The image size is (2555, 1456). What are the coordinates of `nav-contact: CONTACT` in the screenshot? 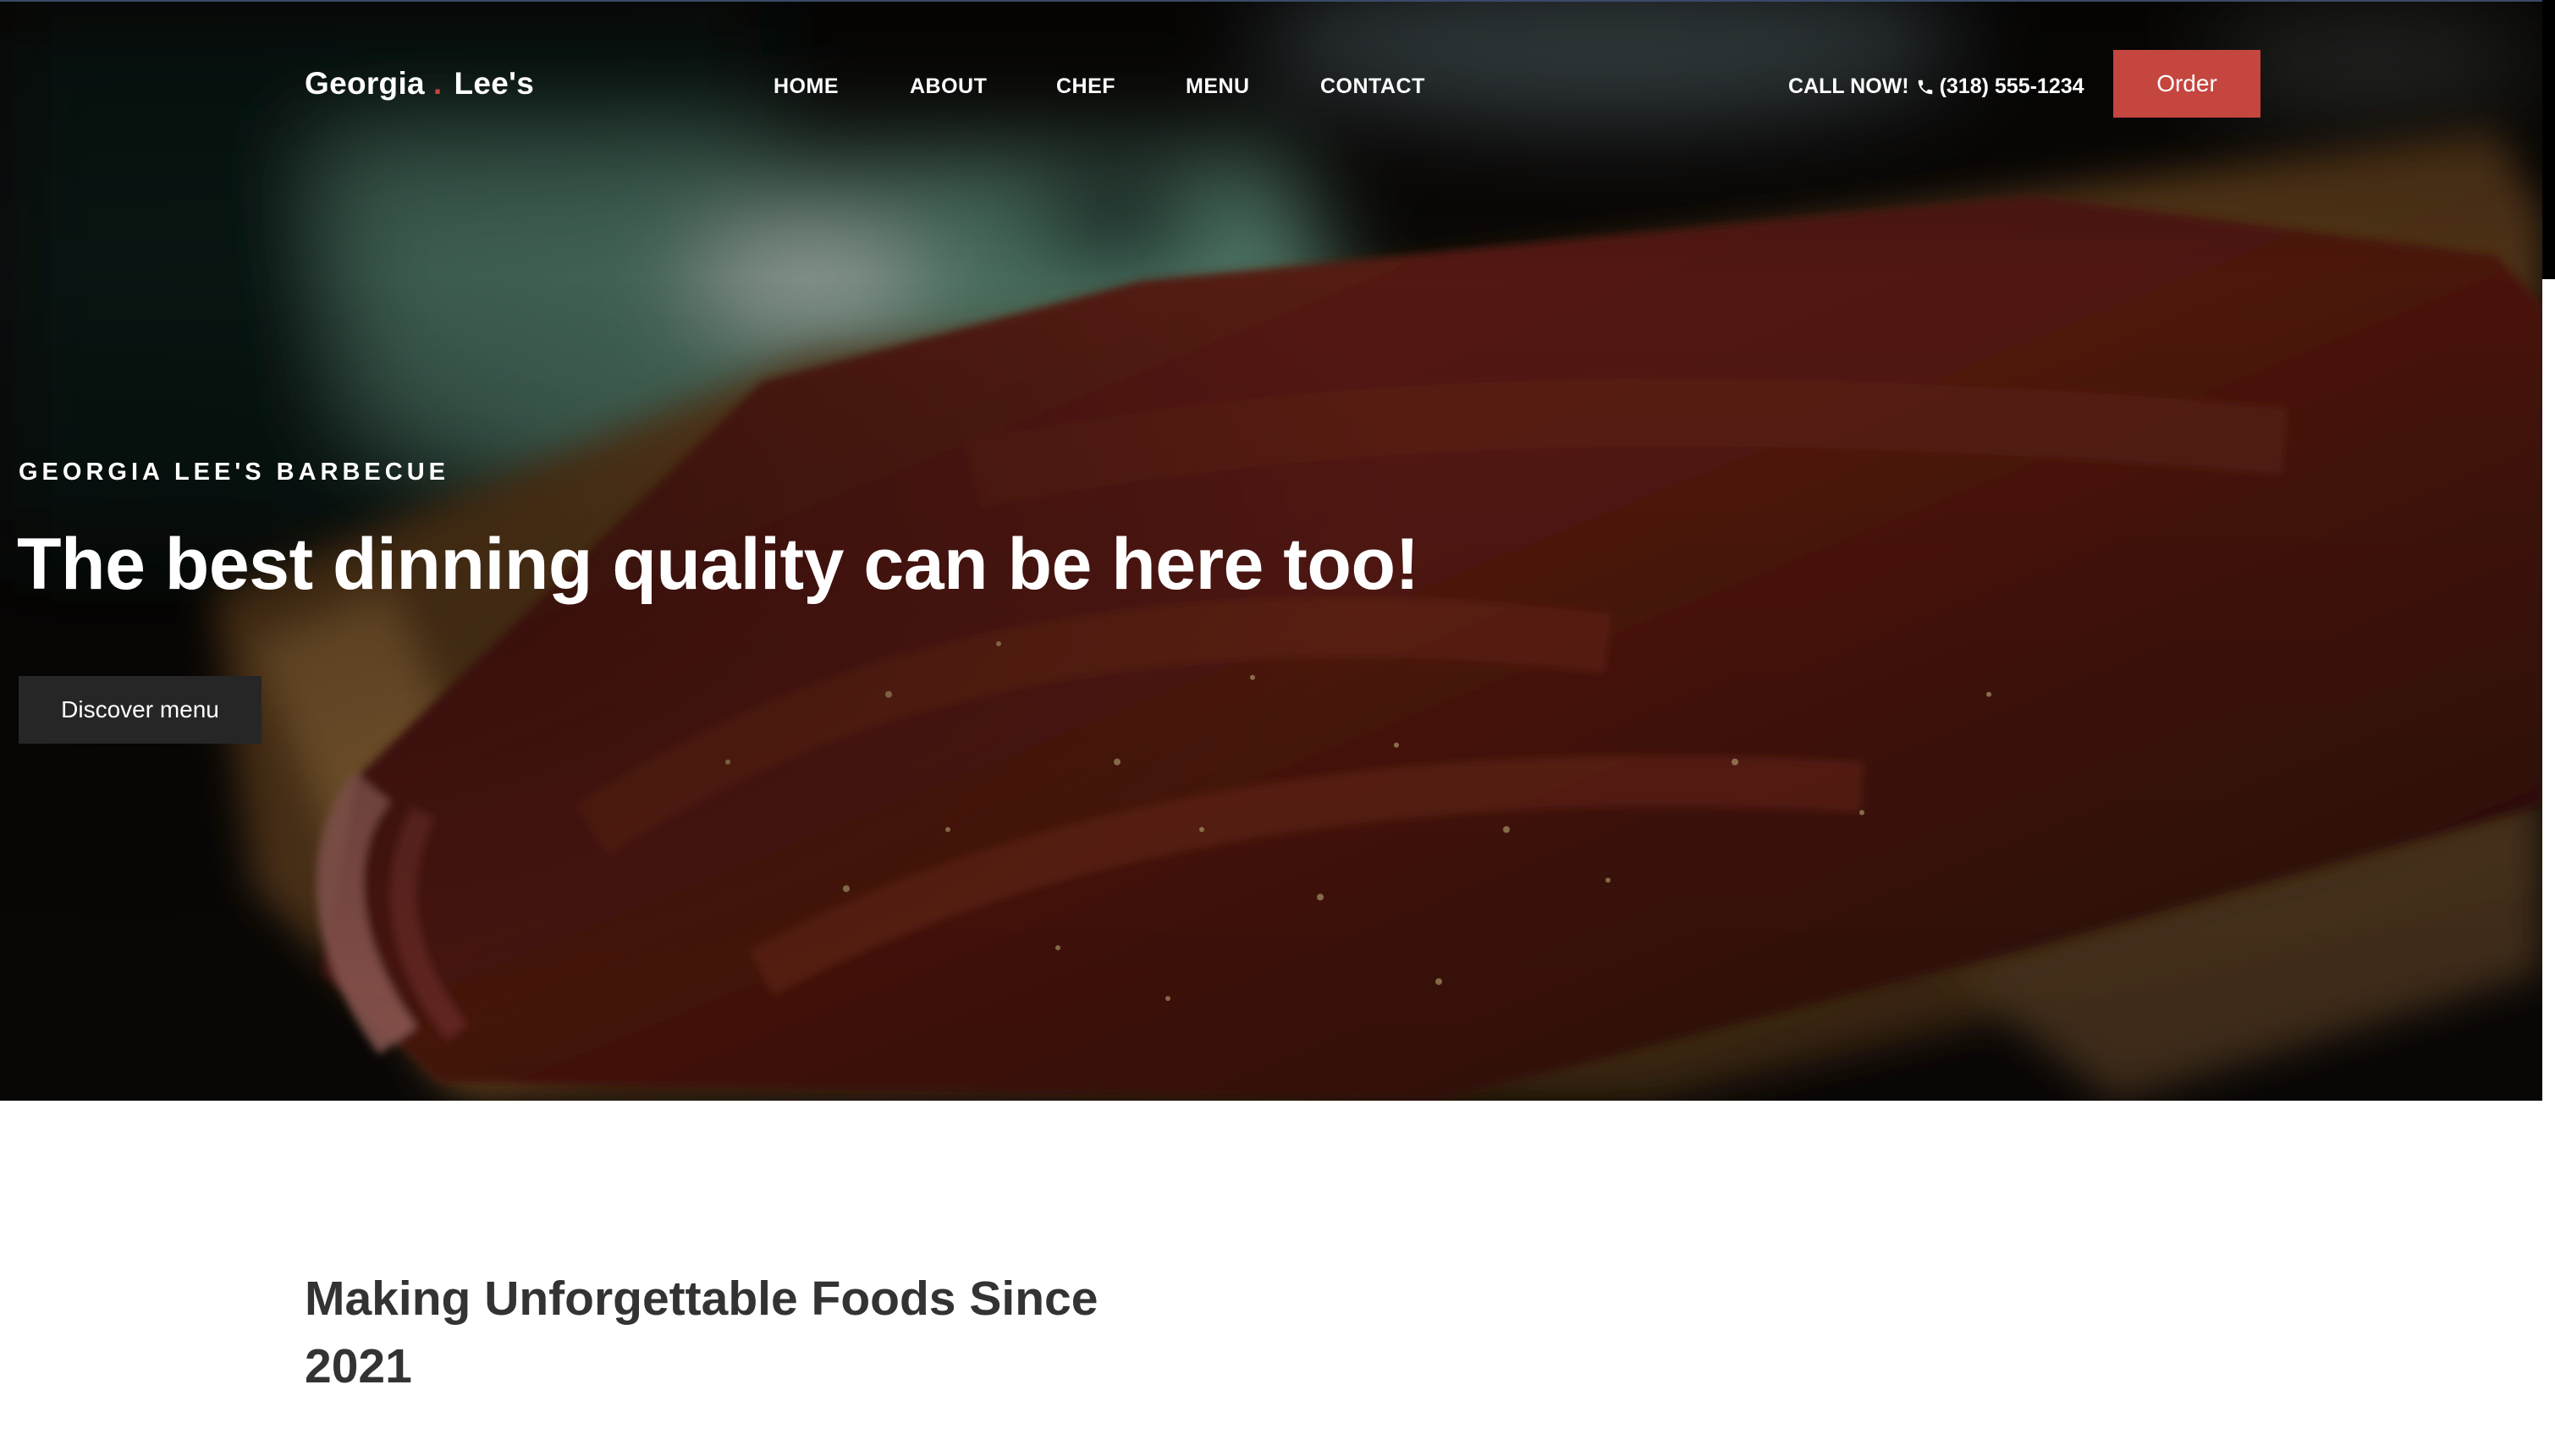 It's located at (1372, 86).